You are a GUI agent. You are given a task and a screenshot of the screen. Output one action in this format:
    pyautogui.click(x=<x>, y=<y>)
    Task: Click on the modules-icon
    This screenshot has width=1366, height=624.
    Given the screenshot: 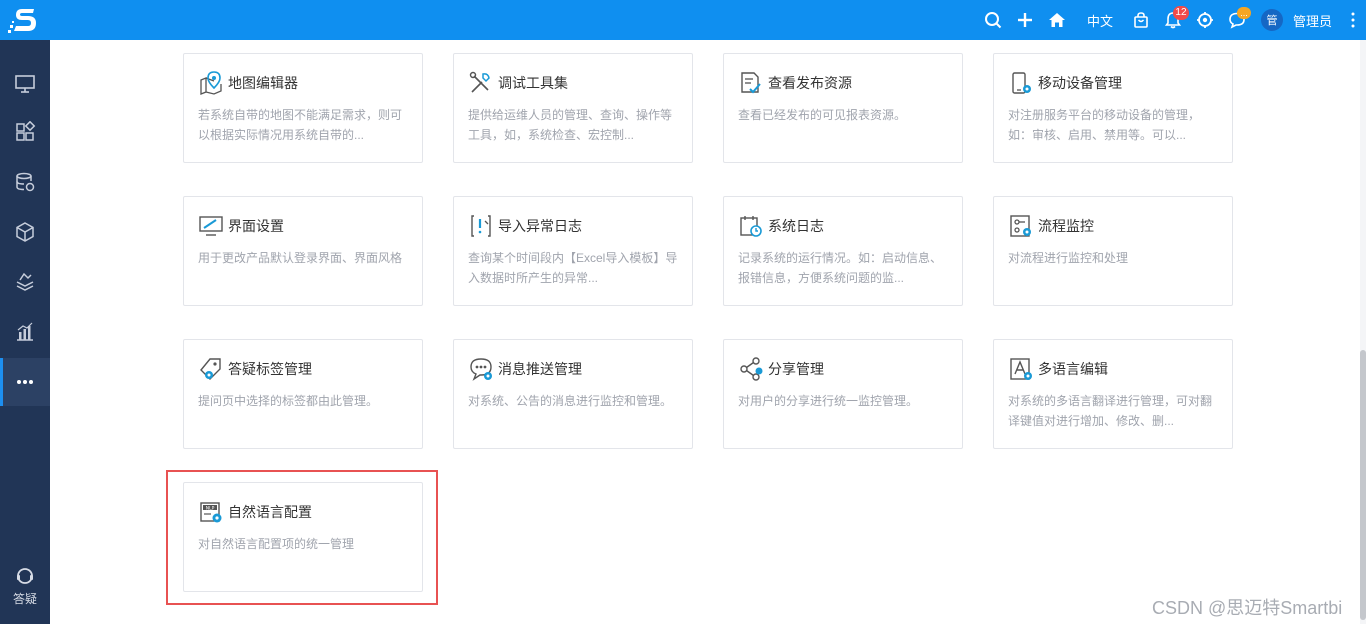 What is the action you would take?
    pyautogui.click(x=26, y=131)
    